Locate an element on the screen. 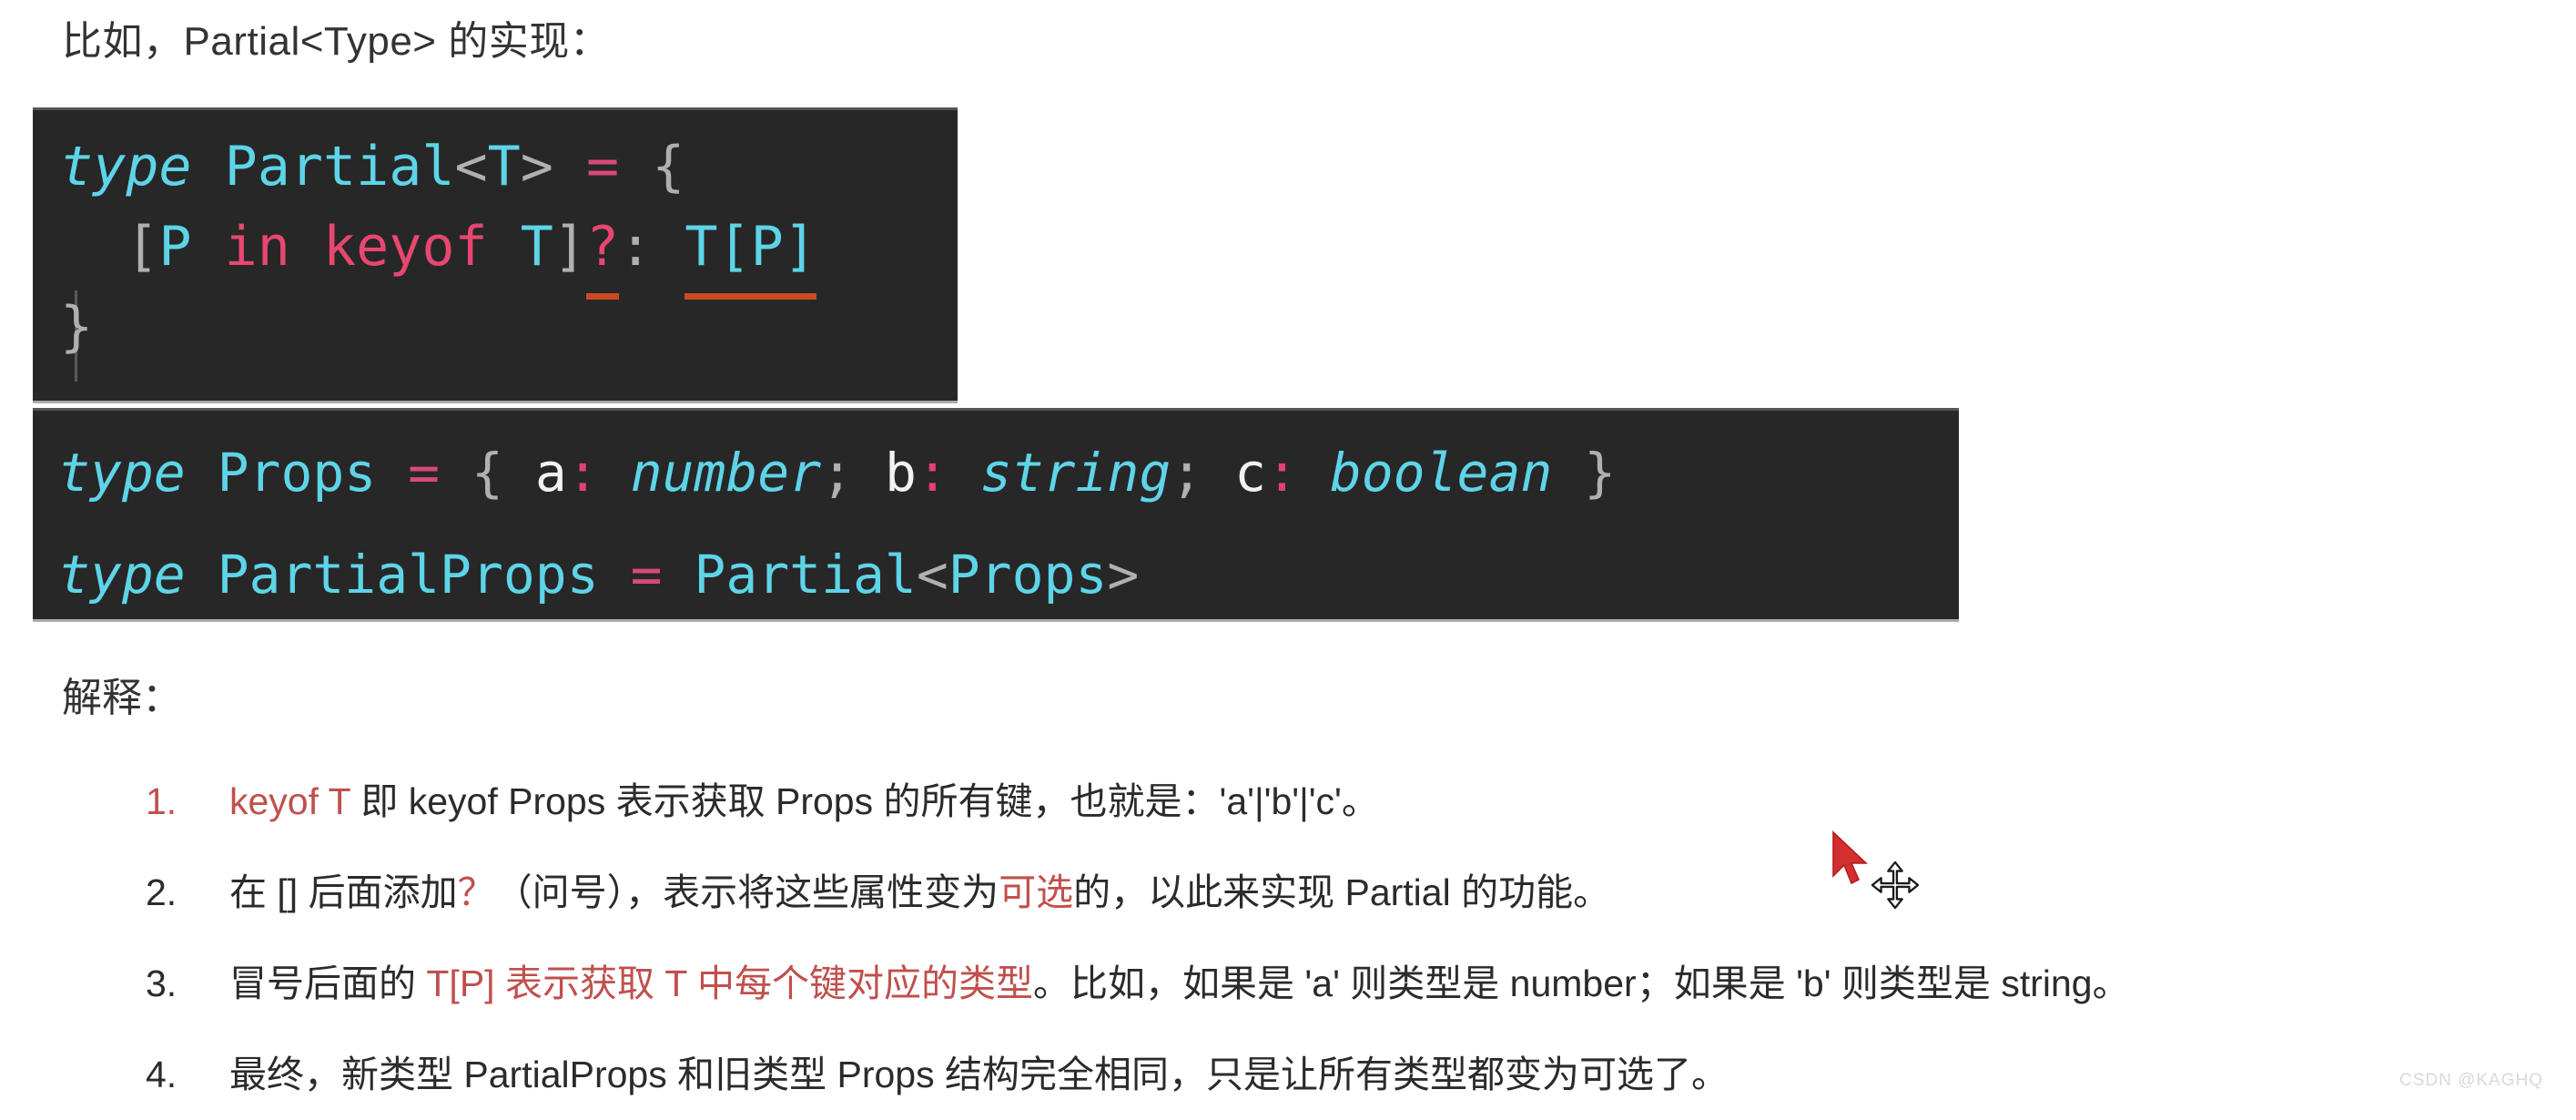 The width and height of the screenshot is (2576, 1120). intro-paragraph: 比如，Partial<Type> 的实现： is located at coordinates (336, 41).